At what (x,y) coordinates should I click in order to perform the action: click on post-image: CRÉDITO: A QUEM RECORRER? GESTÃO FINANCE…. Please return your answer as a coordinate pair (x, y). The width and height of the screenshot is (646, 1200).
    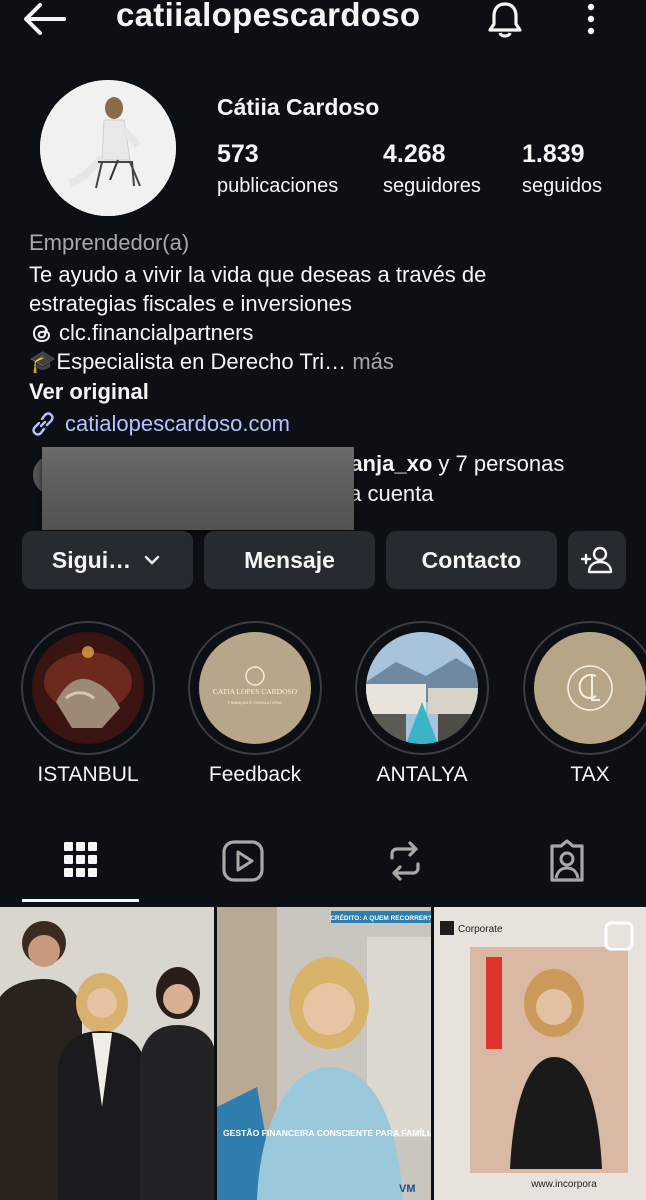
    Looking at the image, I should click on (324, 1053).